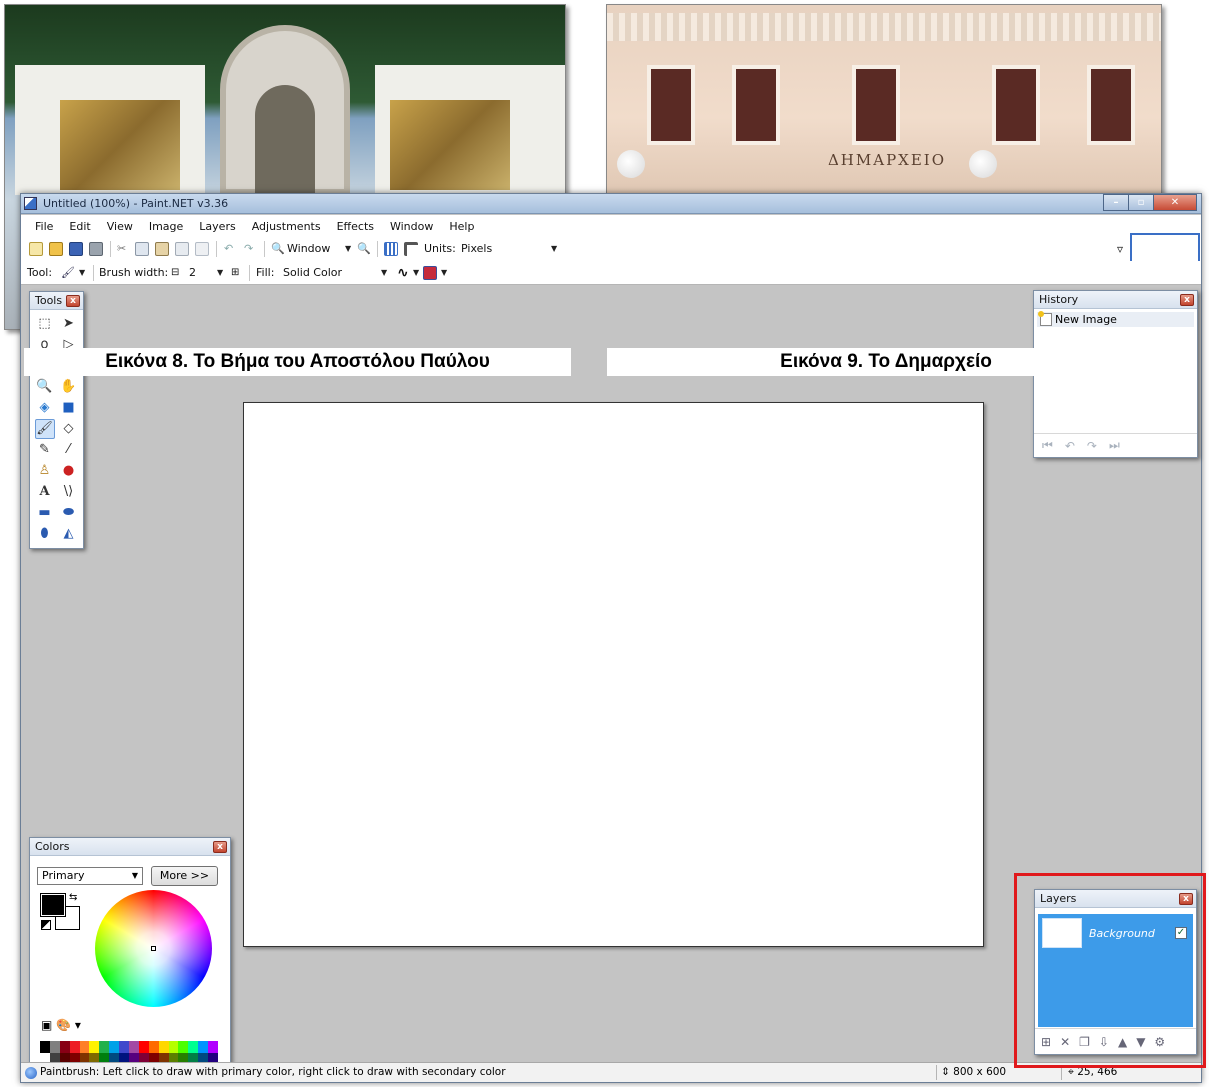  I want to click on deselect-icon, so click(202, 249).